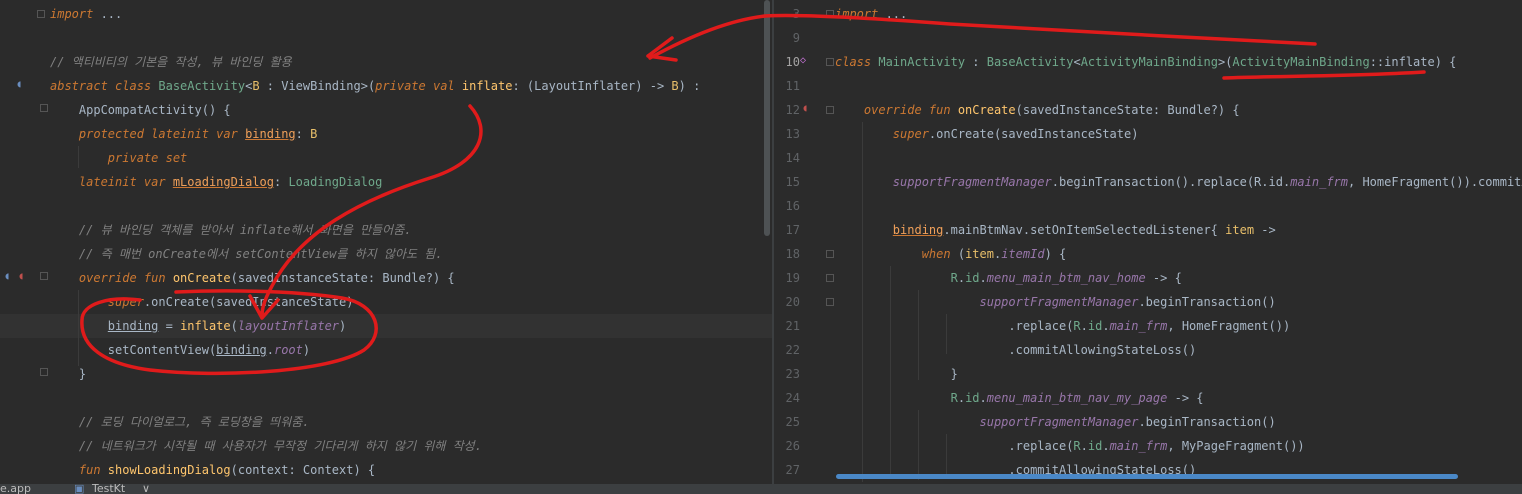 The width and height of the screenshot is (1522, 494). Describe the element at coordinates (1207, 422) in the screenshot. I see `code-token: .beginTransaction()` at that location.